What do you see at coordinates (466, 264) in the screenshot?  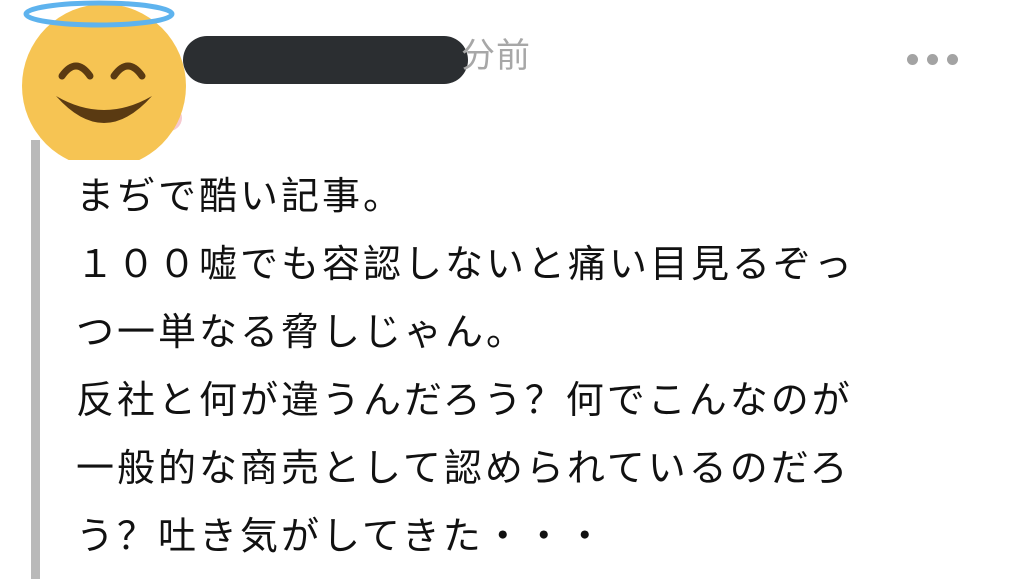 I see `comment-line: １００嘘でも容認しないと痛い目見るぞっ` at bounding box center [466, 264].